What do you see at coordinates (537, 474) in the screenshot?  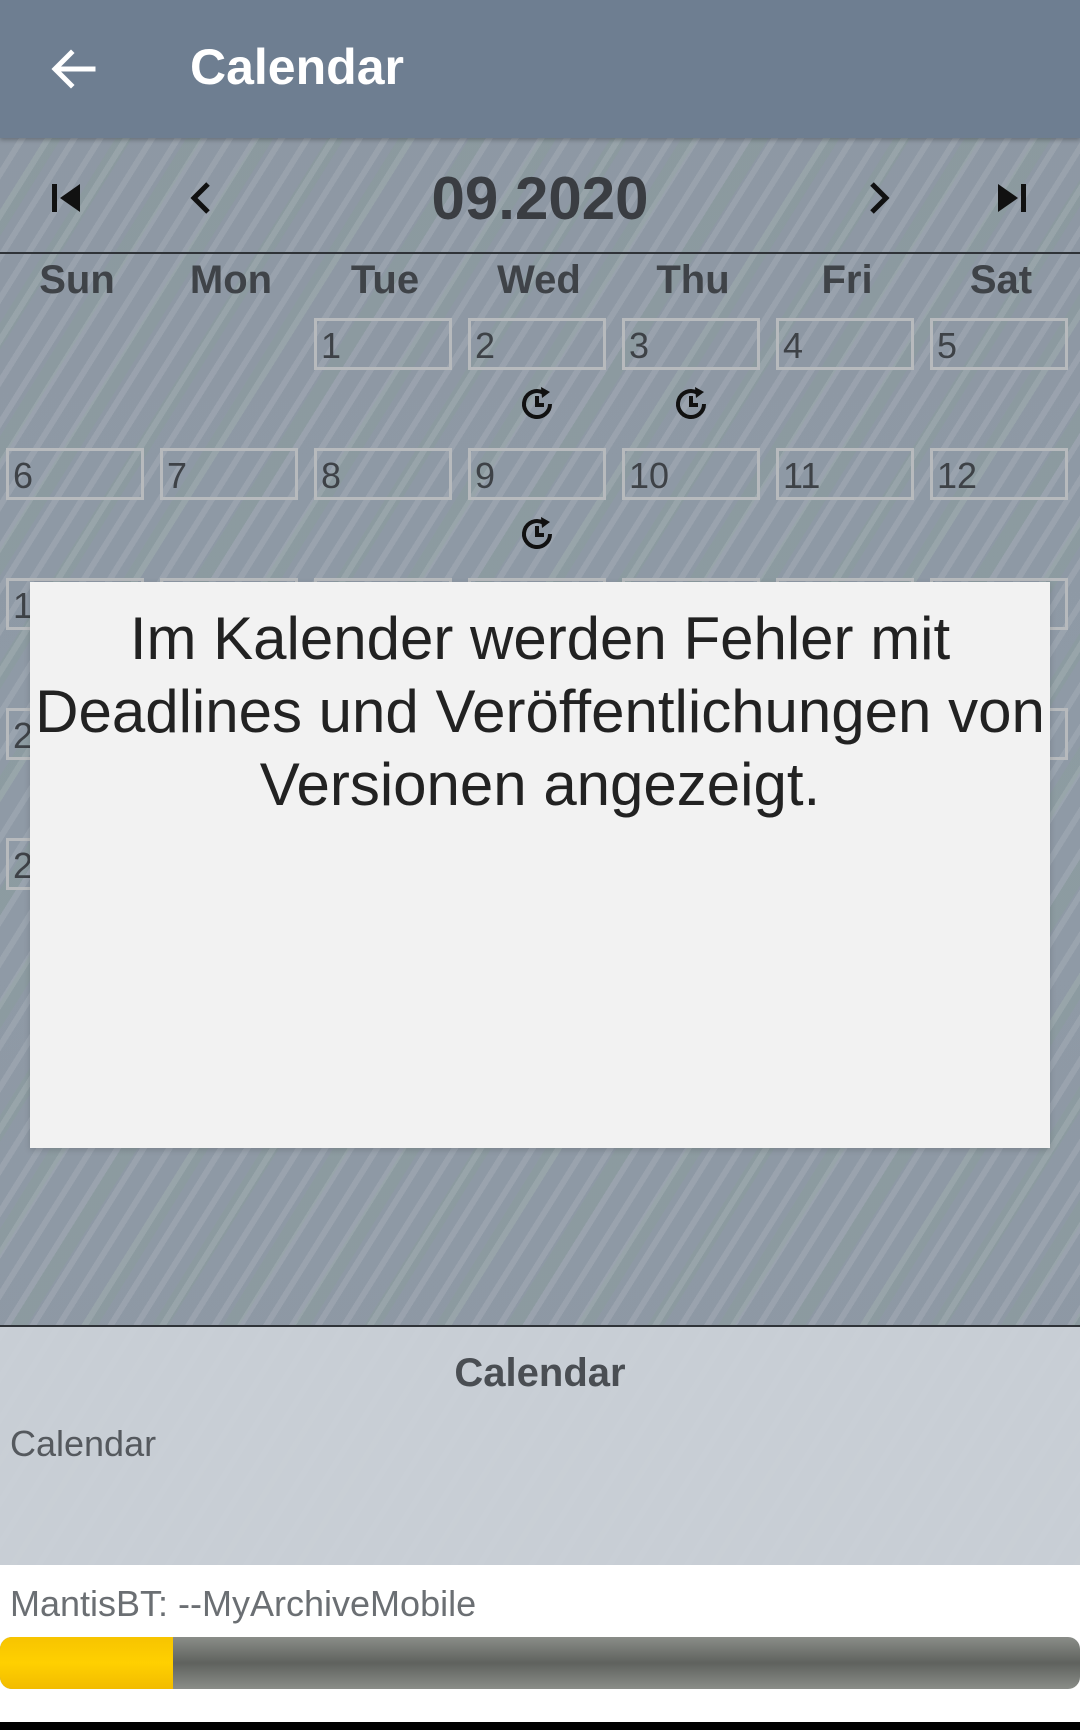 I see `calendar-day-9: 9` at bounding box center [537, 474].